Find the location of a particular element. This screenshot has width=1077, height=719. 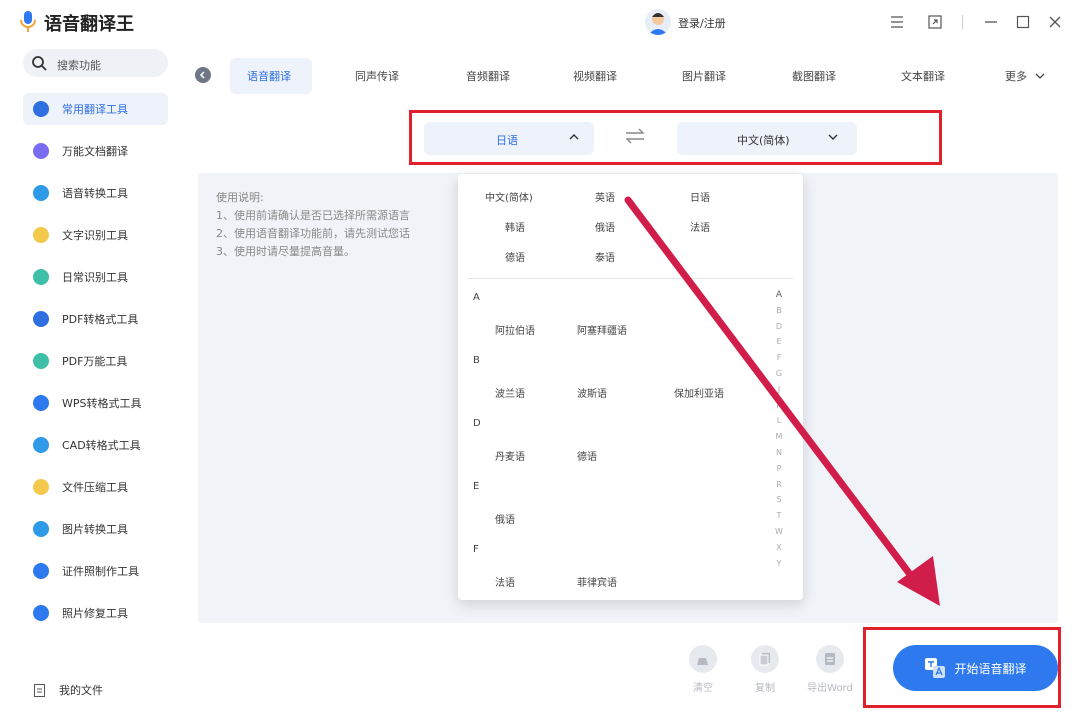

tab-label: 截图翻译 is located at coordinates (814, 76).